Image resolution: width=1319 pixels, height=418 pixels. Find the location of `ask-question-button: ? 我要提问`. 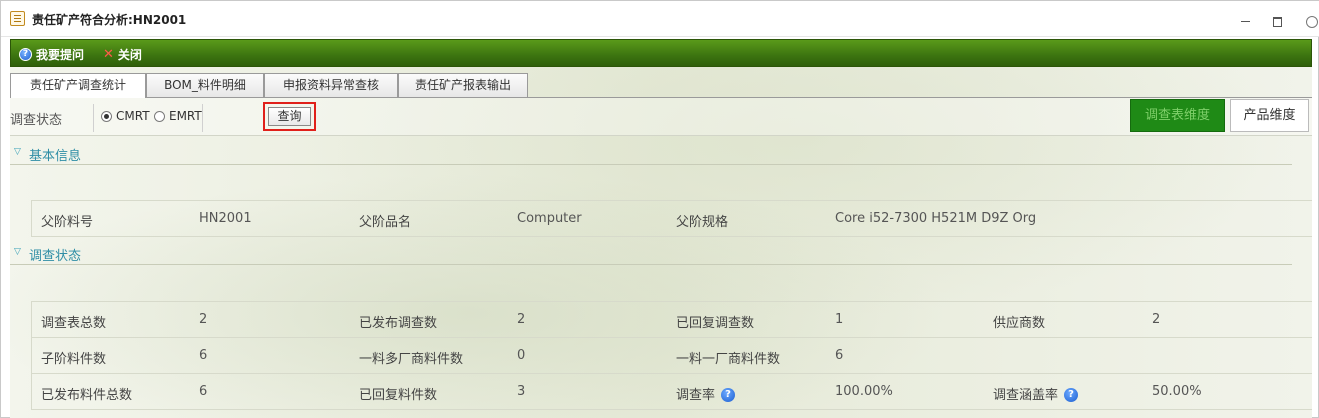

ask-question-button: ? 我要提问 is located at coordinates (51, 54).